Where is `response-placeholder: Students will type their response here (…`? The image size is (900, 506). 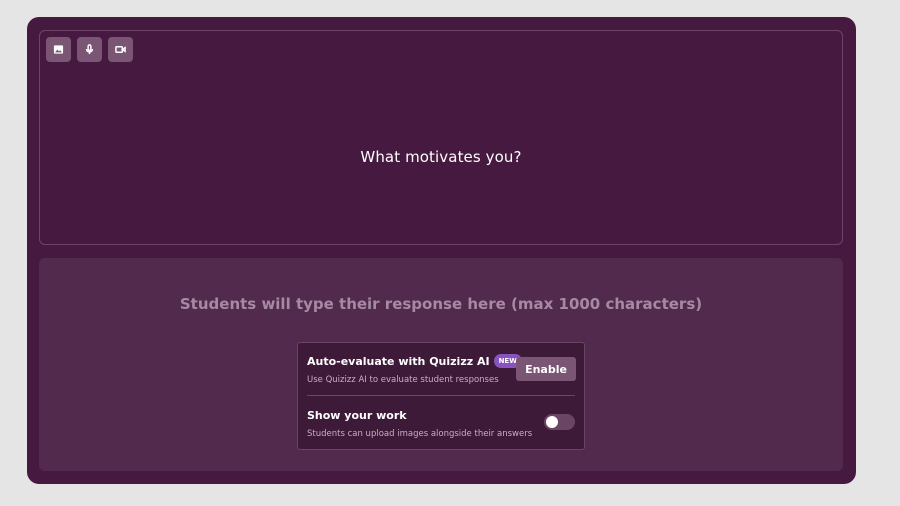
response-placeholder: Students will type their response here (… is located at coordinates (441, 304).